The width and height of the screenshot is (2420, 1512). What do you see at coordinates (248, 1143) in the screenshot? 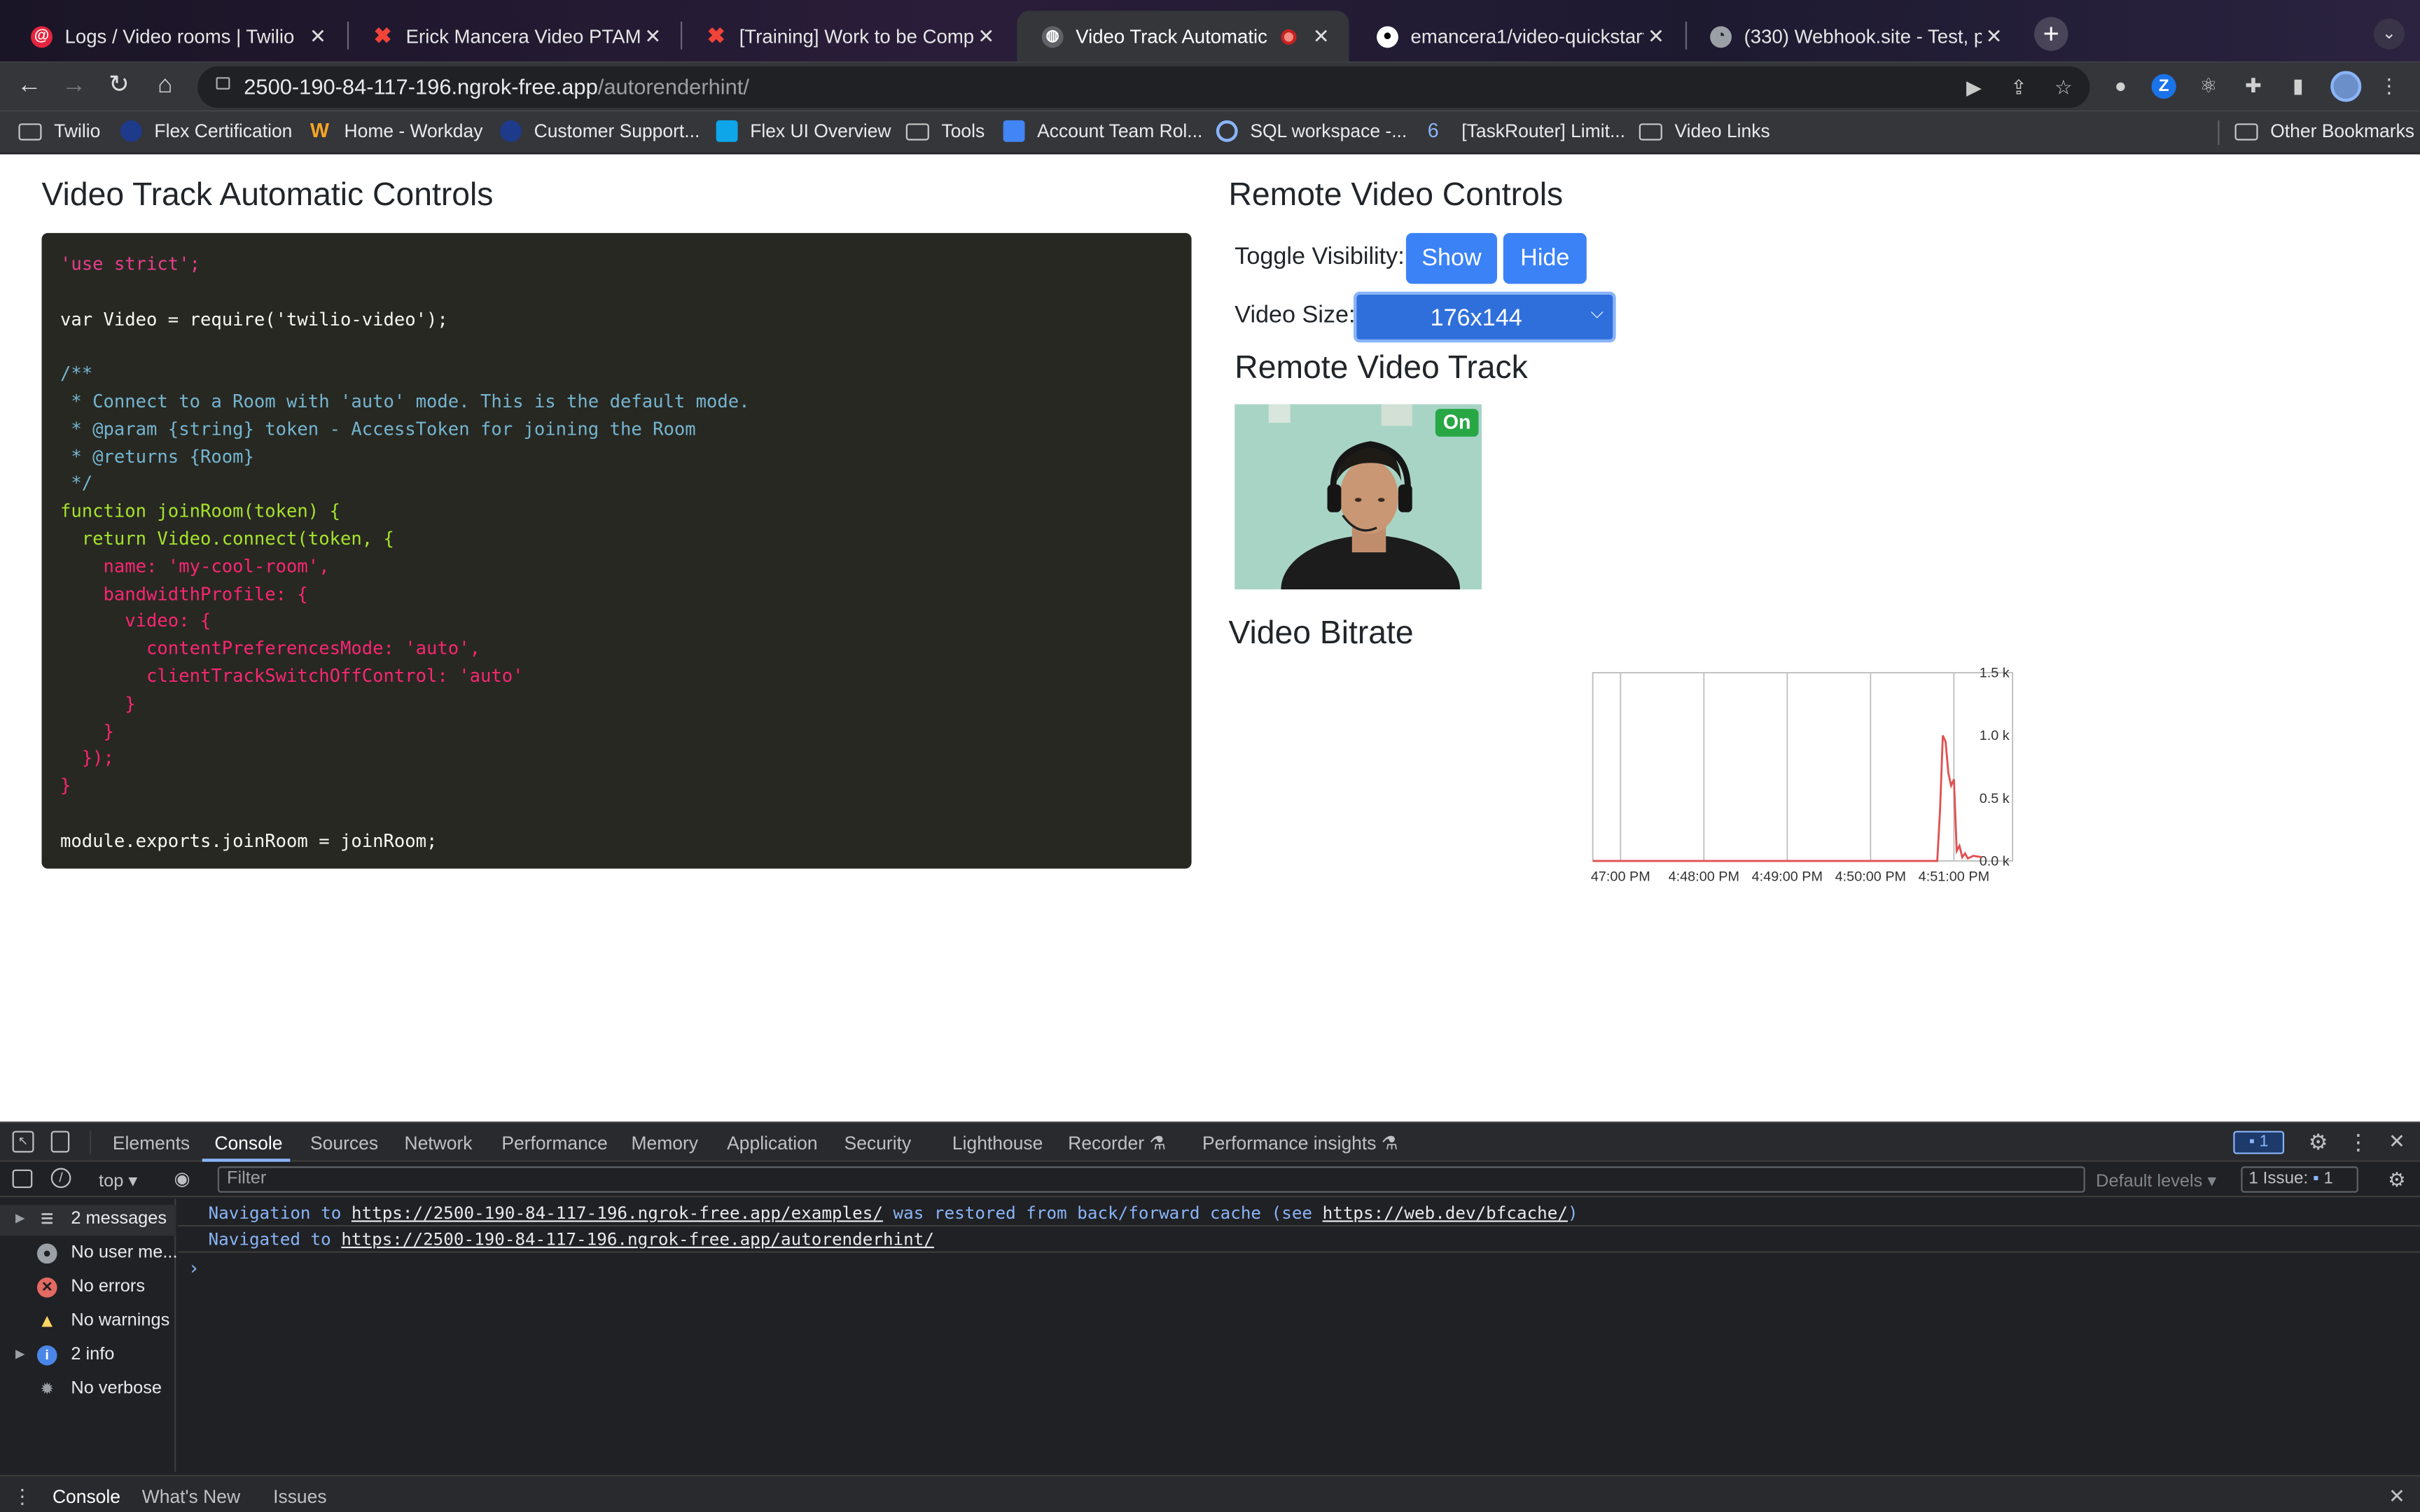
I see `devtools-tab-console: Console` at bounding box center [248, 1143].